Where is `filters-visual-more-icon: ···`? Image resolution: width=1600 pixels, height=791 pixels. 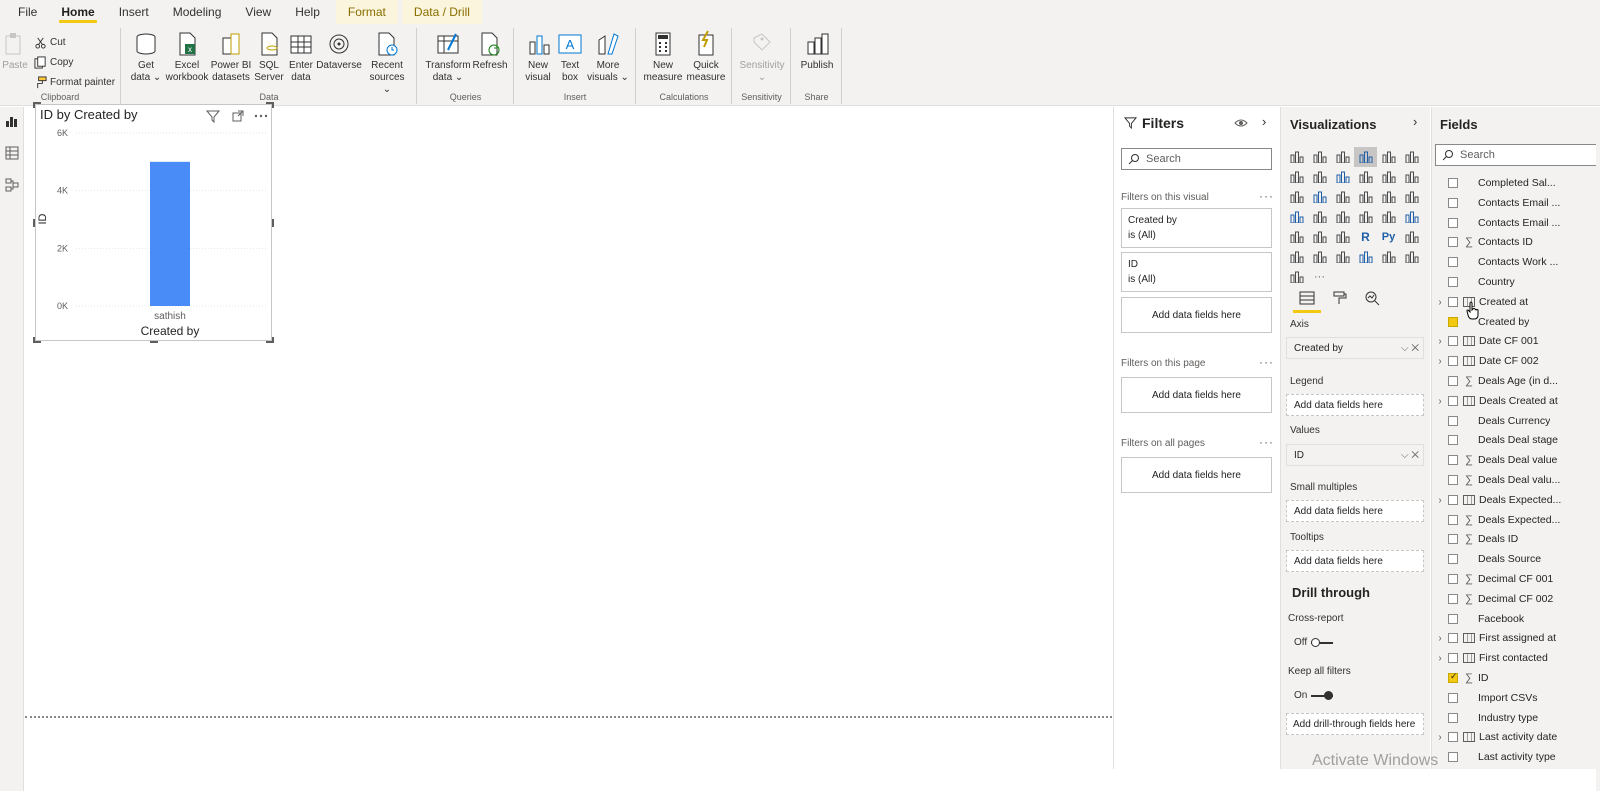
filters-visual-more-icon: ··· is located at coordinates (1266, 196).